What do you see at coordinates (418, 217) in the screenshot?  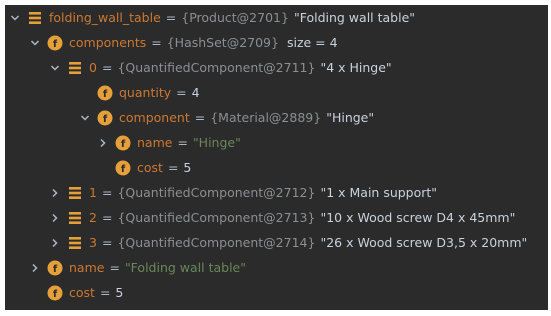 I see `variable-value: "10 x Wood screw D4 x 45mm"` at bounding box center [418, 217].